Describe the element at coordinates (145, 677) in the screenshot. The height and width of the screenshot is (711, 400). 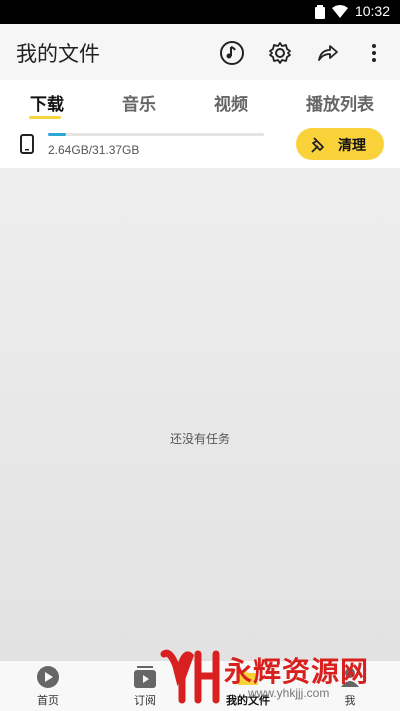
I see `subscription-icon` at that location.